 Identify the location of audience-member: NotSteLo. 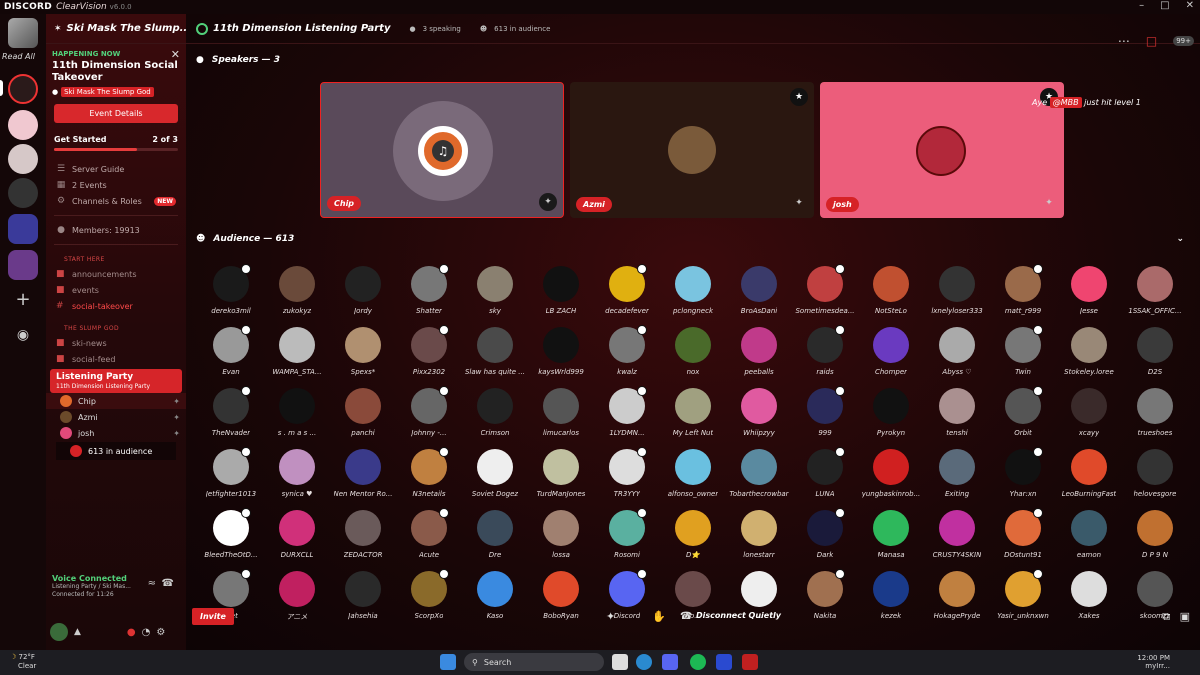
(891, 294).